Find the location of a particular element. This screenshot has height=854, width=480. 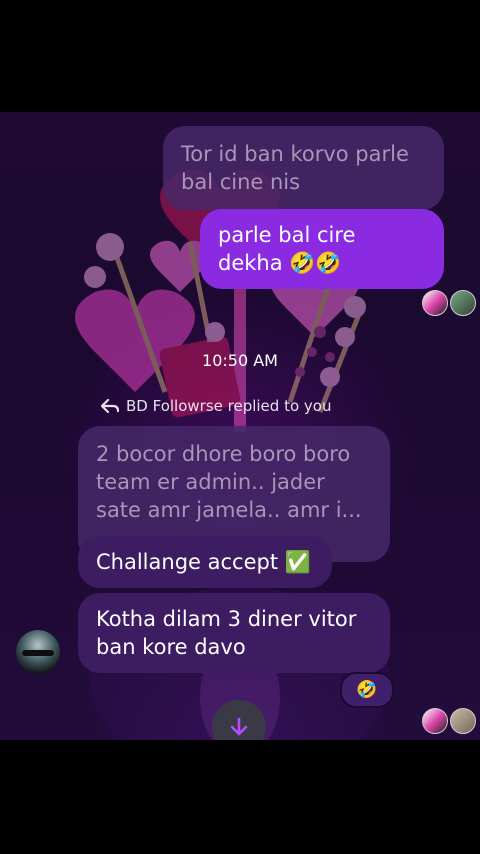

received-message: Kotha dilam 3 diner vitor ban kore davo is located at coordinates (234, 633).